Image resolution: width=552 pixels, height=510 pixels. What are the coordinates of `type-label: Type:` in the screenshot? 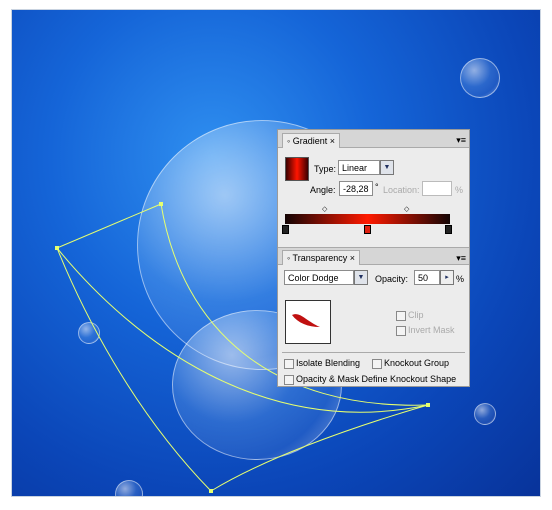 It's located at (325, 169).